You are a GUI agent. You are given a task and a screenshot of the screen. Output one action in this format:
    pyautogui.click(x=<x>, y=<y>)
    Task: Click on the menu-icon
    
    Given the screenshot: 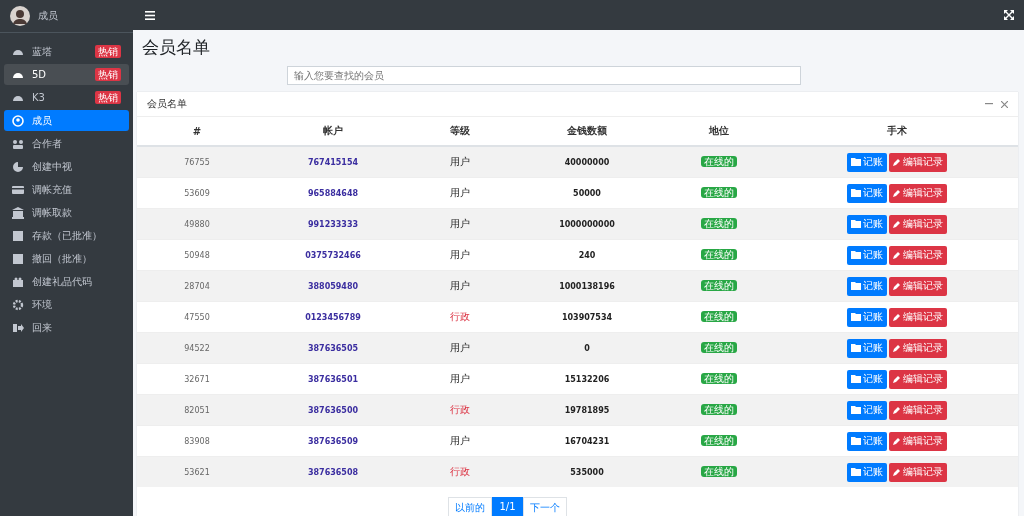 What is the action you would take?
    pyautogui.click(x=150, y=15)
    